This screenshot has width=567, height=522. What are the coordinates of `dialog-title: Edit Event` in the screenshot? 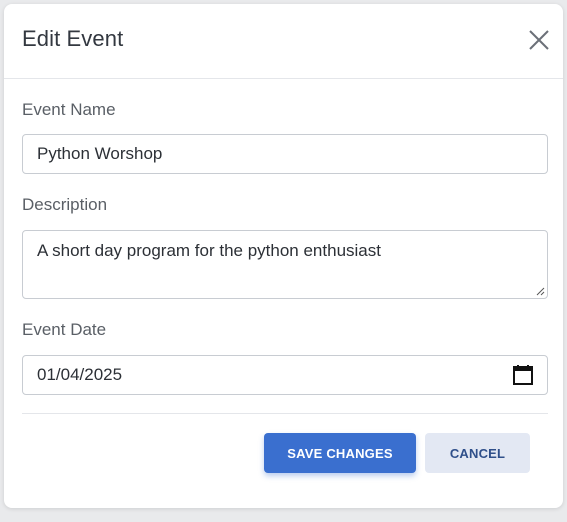 It's located at (73, 38).